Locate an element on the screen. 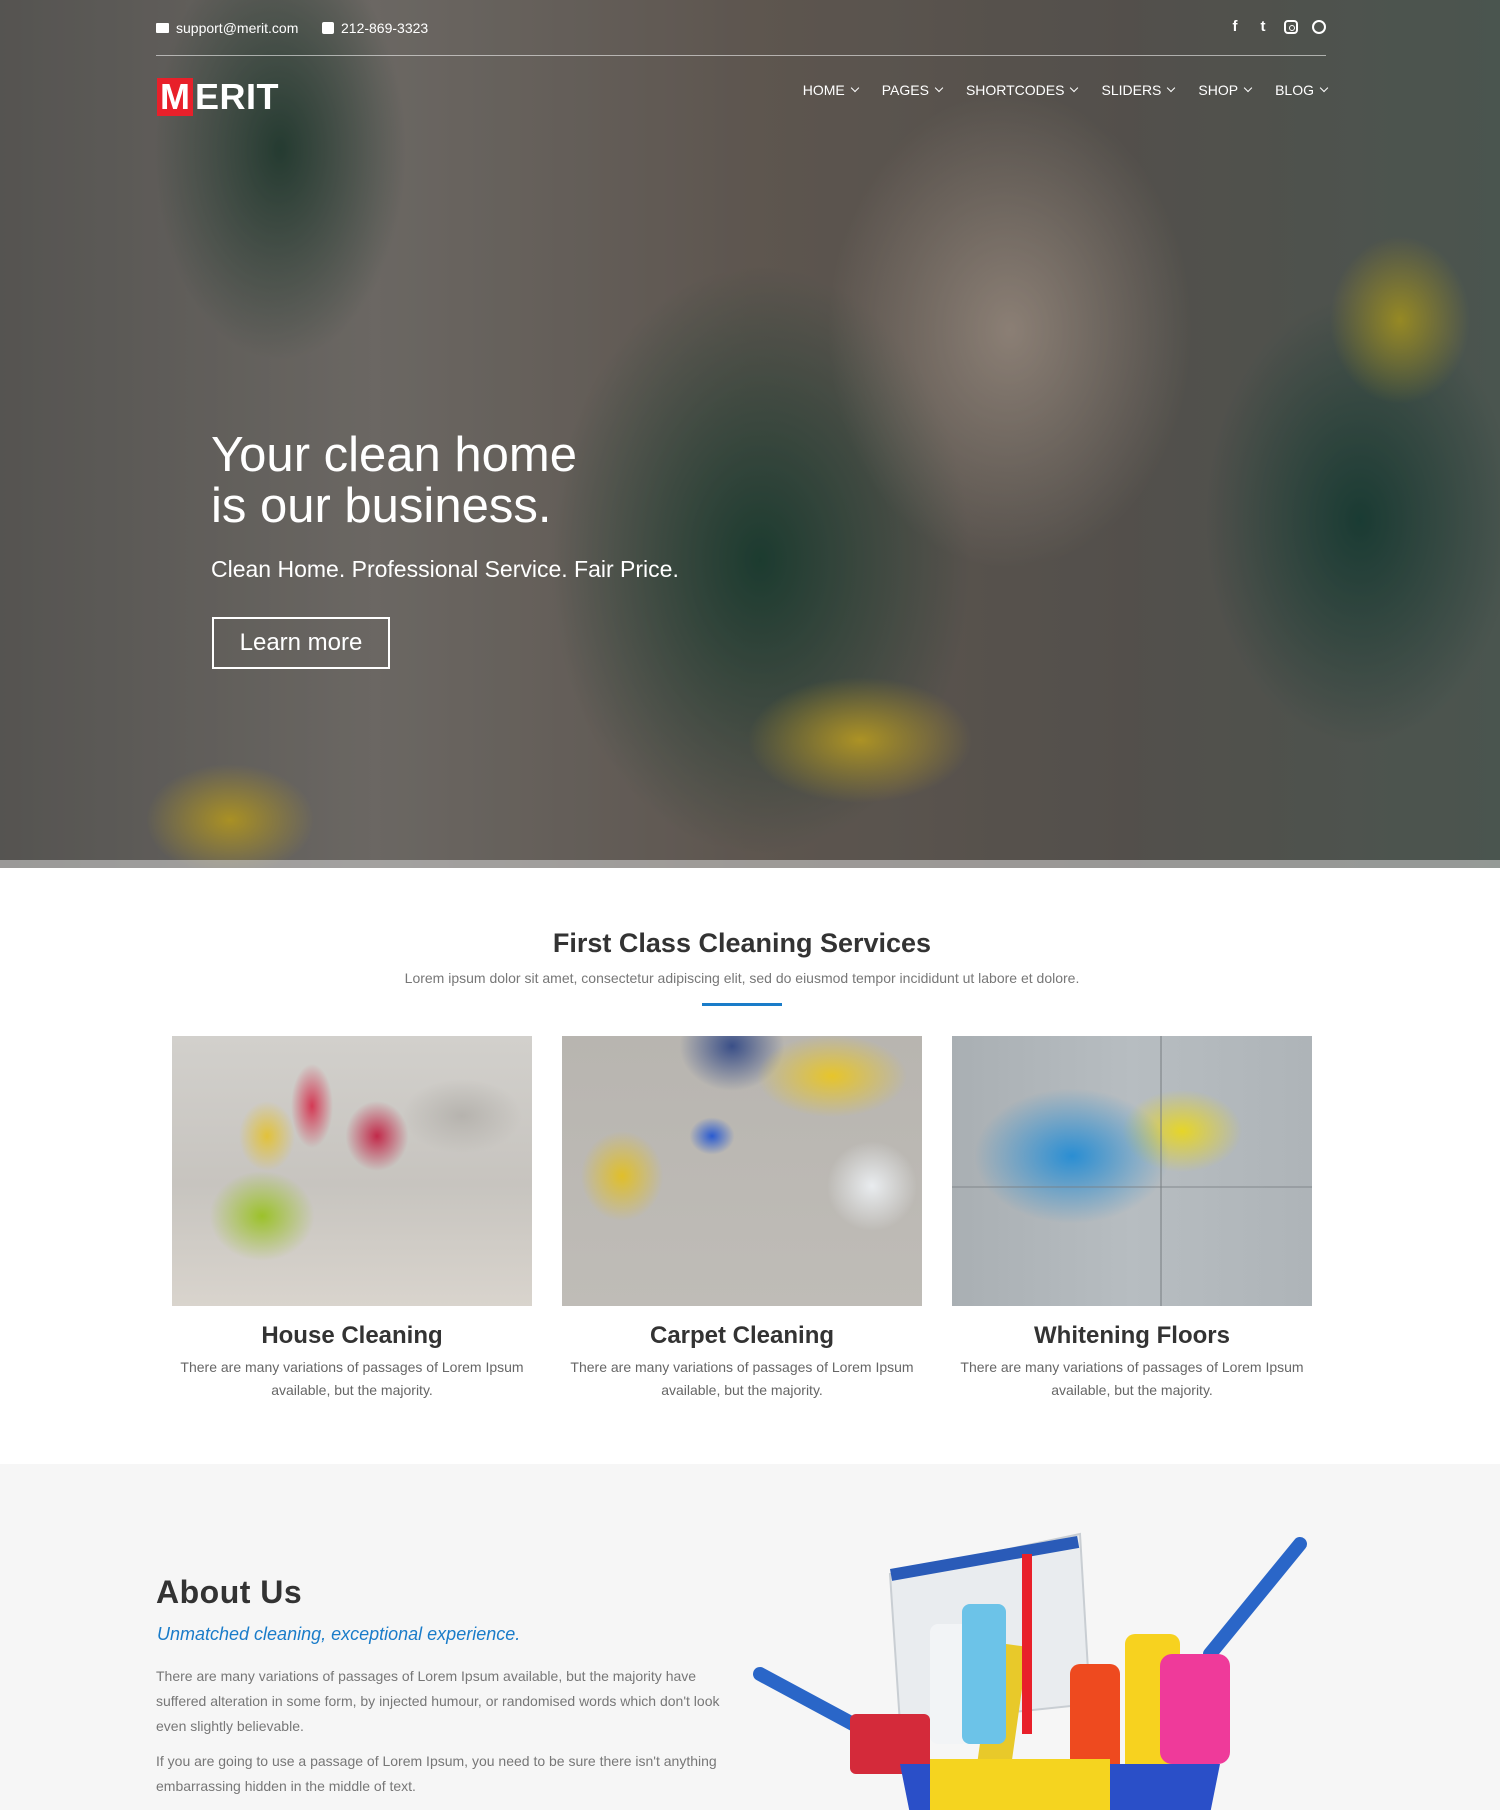  house-cleaning-image is located at coordinates (352, 1171).